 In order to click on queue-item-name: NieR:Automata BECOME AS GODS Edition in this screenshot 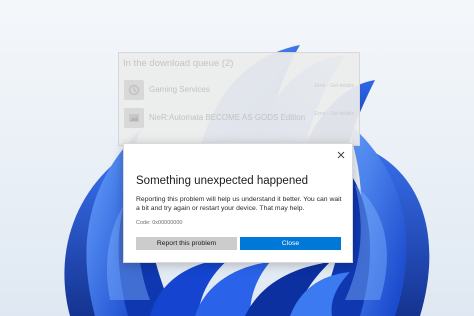, I will do `click(227, 117)`.